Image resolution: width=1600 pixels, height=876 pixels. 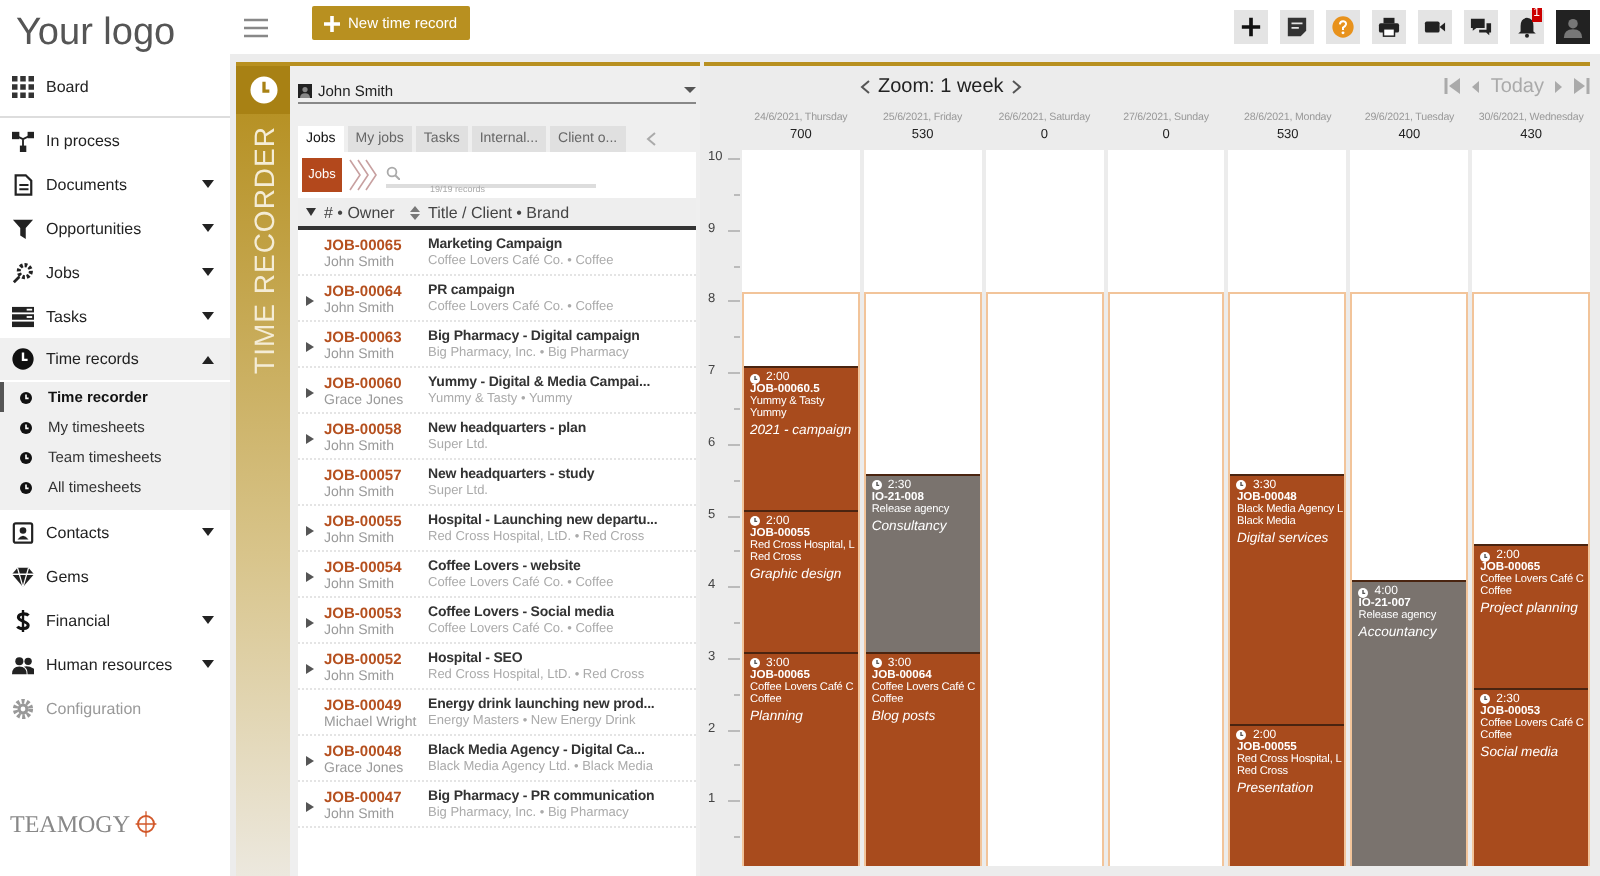 I want to click on nav-item: Opportunities, so click(x=115, y=228).